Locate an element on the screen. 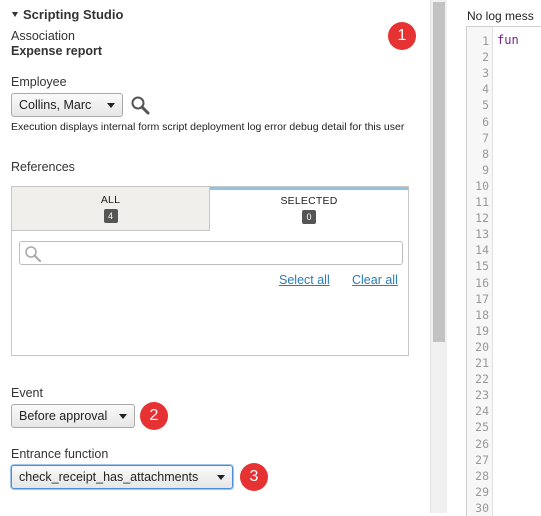 This screenshot has width=541, height=516. line-number: 4 is located at coordinates (485, 89).